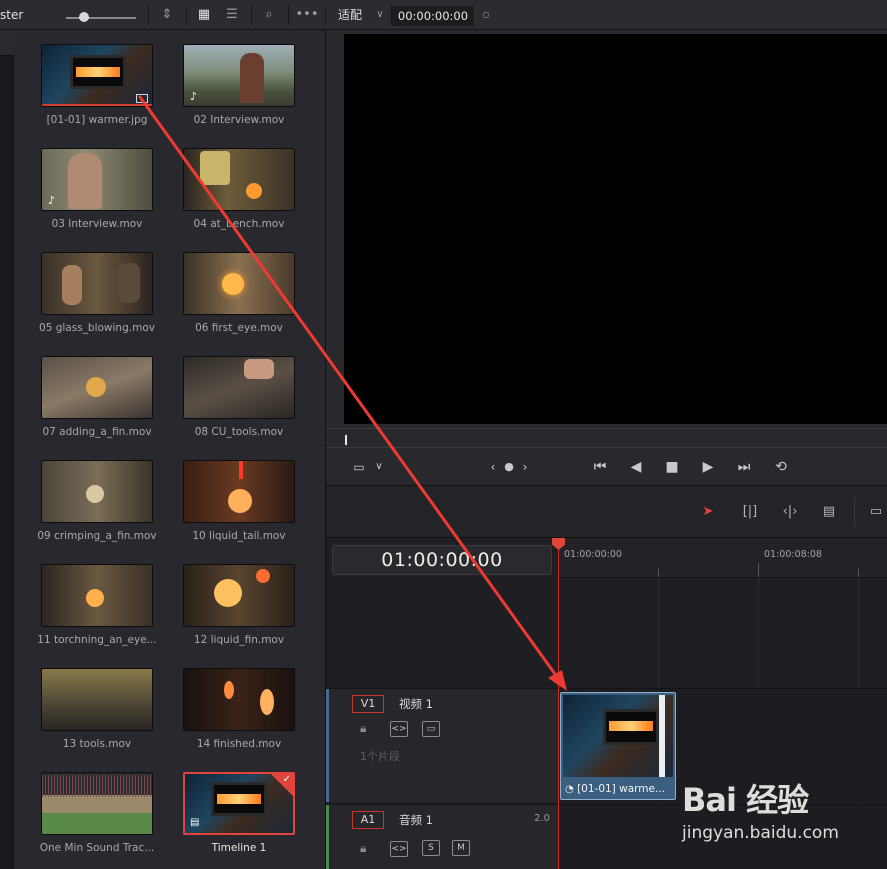  Describe the element at coordinates (793, 554) in the screenshot. I see `ruler-label: 01:00:08:08` at that location.